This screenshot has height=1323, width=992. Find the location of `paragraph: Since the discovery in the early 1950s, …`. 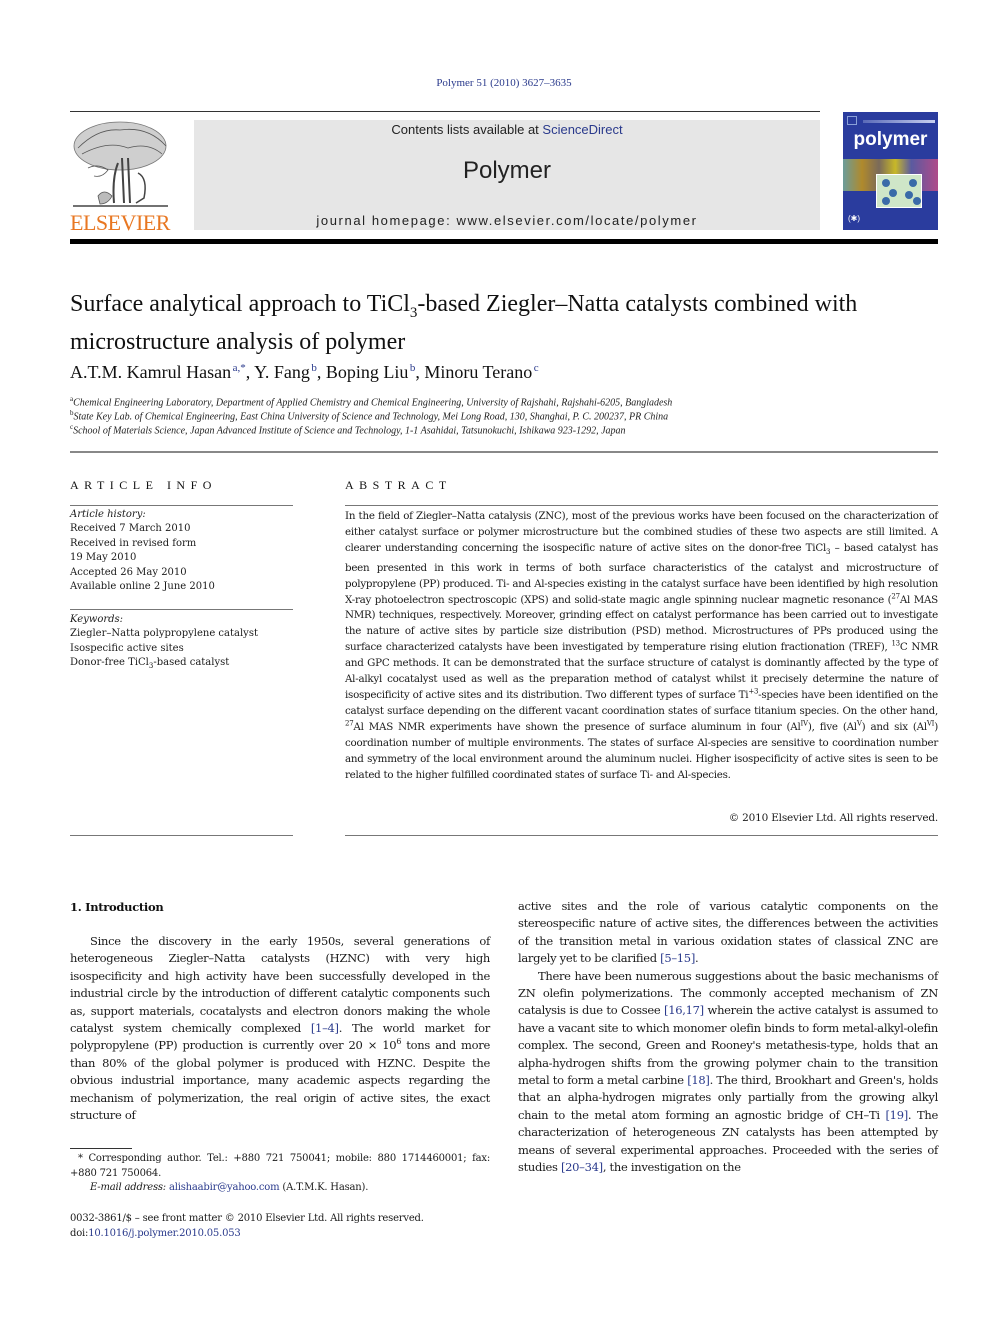

paragraph: Since the discovery in the early 1950s, … is located at coordinates (280, 1028).